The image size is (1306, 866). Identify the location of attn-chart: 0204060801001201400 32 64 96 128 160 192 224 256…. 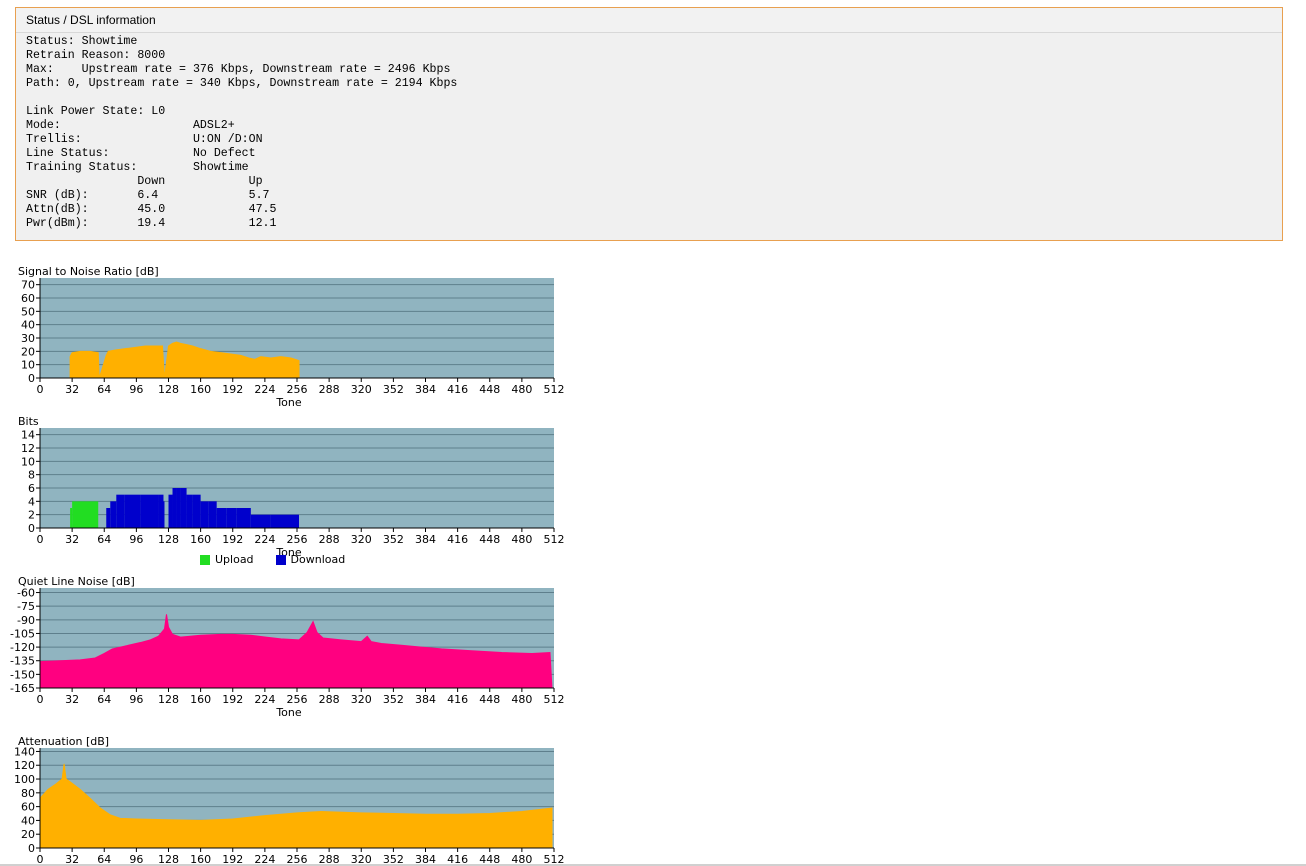
(289, 805).